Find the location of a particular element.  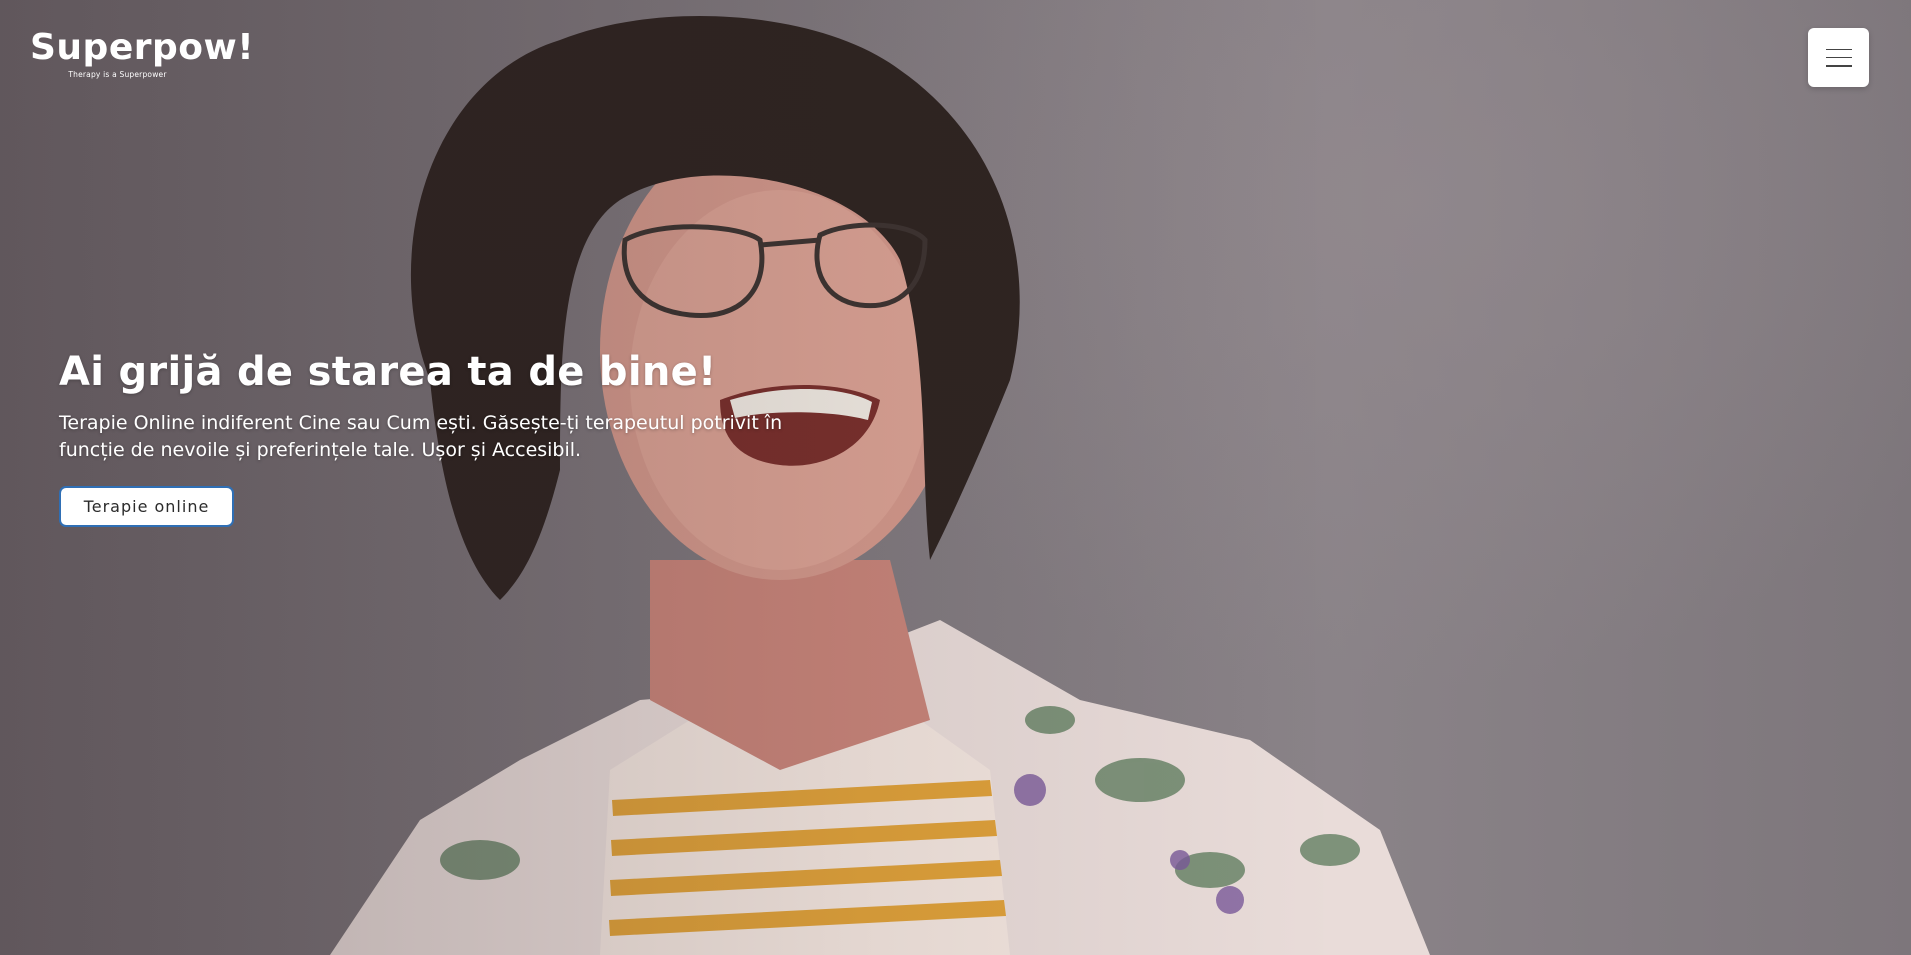

hero-title: Ai grijă de starea ta de bine! is located at coordinates (388, 372).